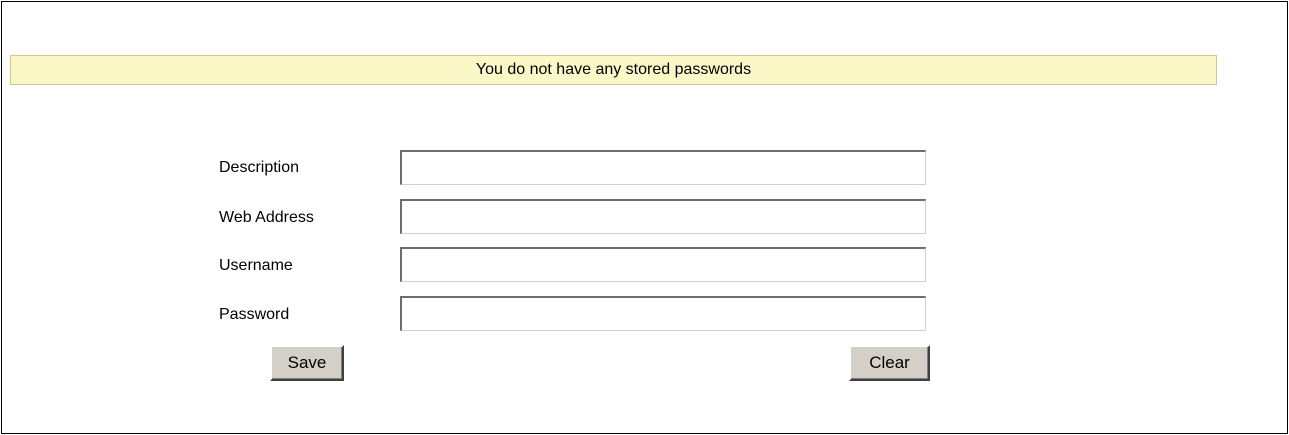 This screenshot has height=435, width=1289. I want to click on username-field, so click(663, 264).